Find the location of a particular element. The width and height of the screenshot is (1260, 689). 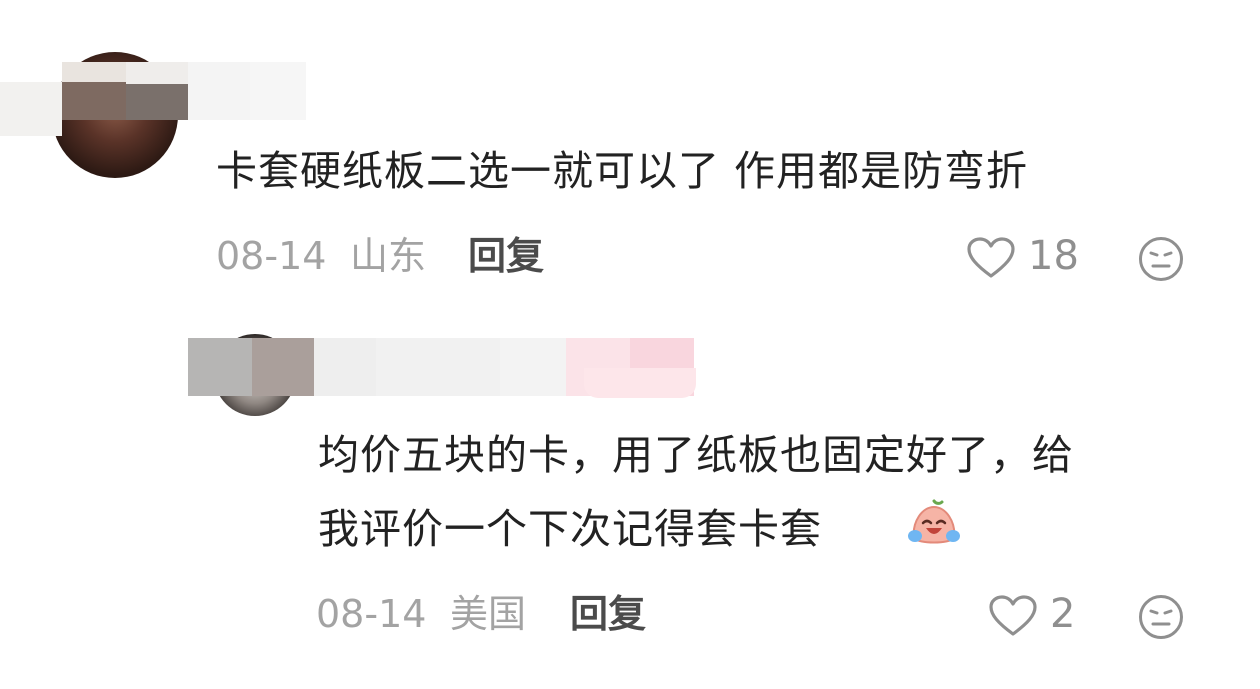

comment-text-line-1: 均价五块的卡，用了纸板也固定好了，给 is located at coordinates (696, 455).